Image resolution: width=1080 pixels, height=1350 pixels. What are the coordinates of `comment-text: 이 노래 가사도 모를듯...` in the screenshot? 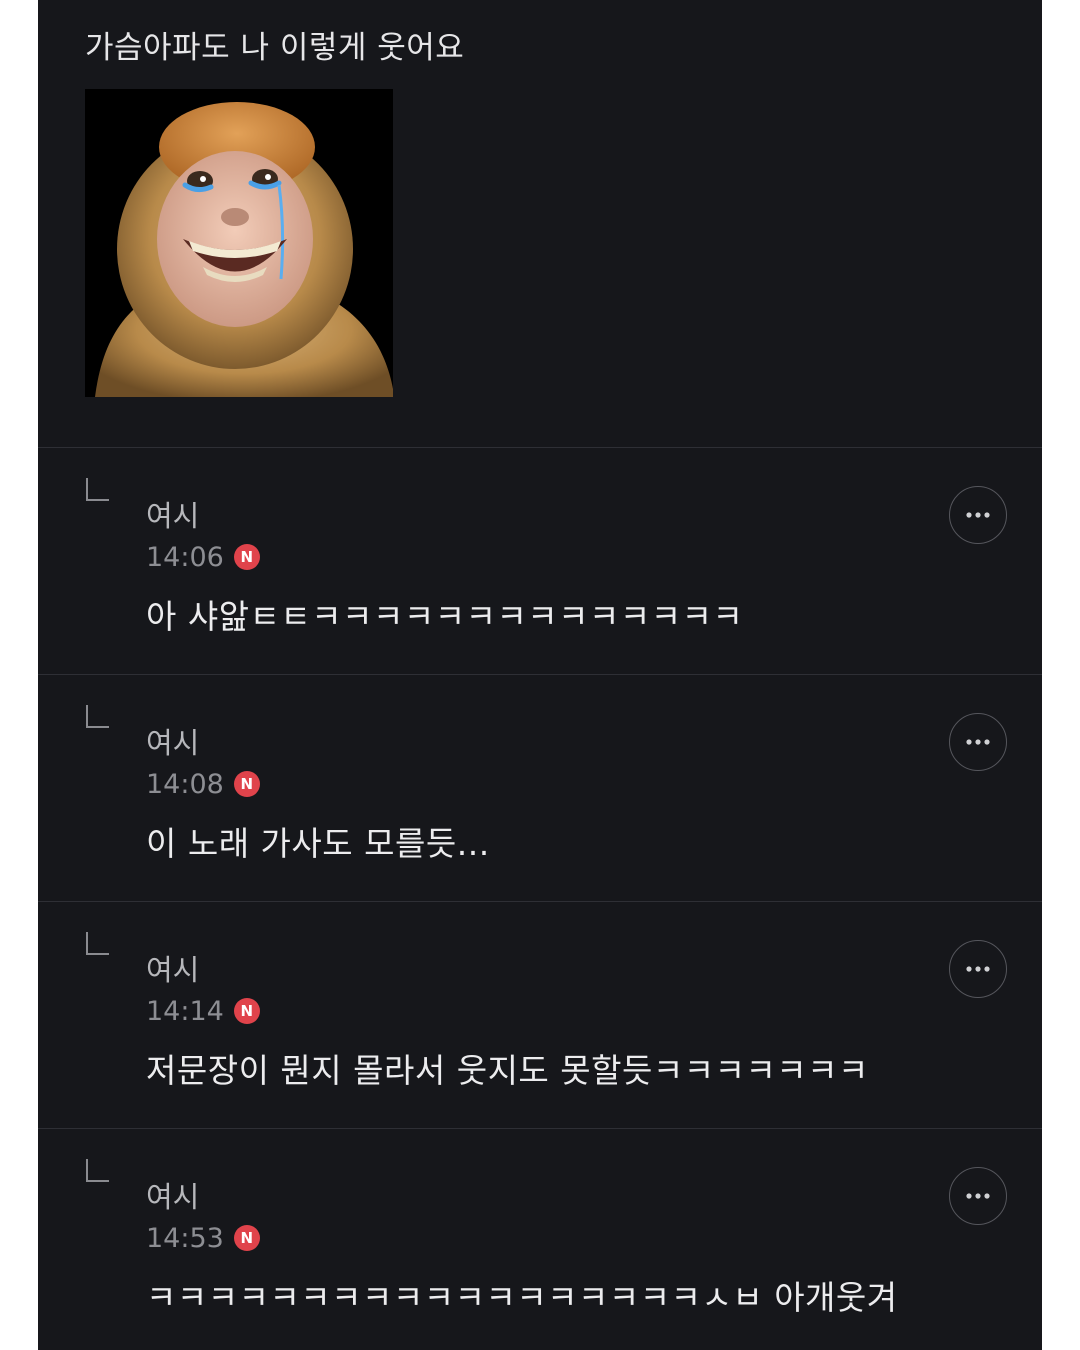 It's located at (318, 843).